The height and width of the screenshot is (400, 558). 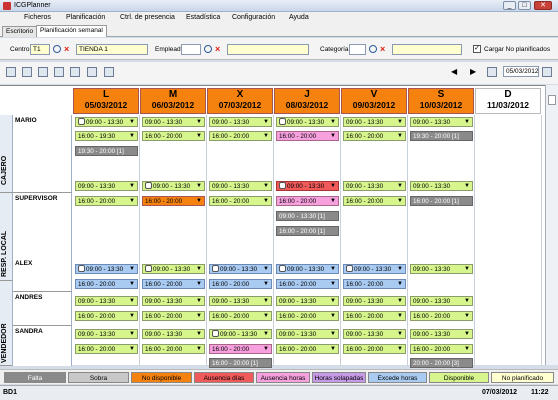 What do you see at coordinates (240, 136) in the screenshot?
I see `shift-mario: 16:00 - 20:00 ▼` at bounding box center [240, 136].